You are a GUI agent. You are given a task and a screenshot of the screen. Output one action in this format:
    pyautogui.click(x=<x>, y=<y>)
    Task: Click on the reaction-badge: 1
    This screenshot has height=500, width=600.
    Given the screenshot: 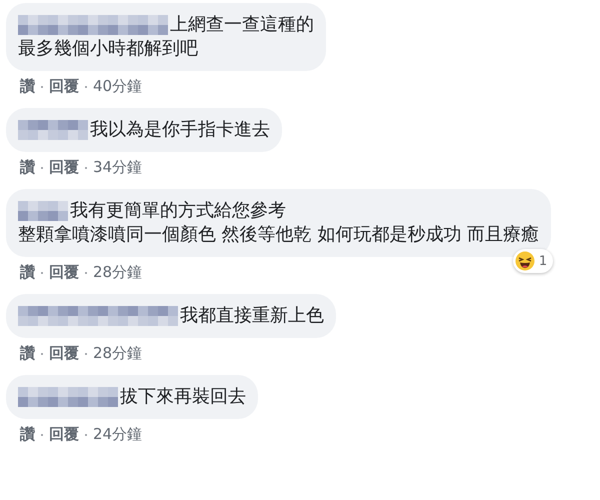 What is the action you would take?
    pyautogui.click(x=533, y=261)
    